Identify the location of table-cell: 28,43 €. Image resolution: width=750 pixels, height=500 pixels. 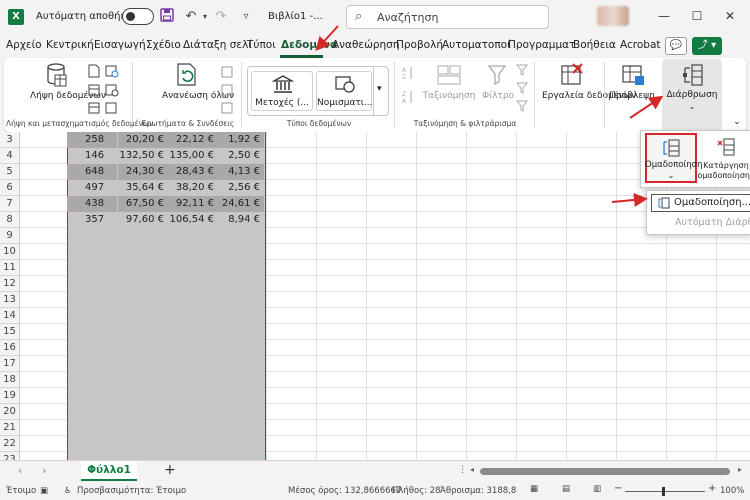
(193, 172).